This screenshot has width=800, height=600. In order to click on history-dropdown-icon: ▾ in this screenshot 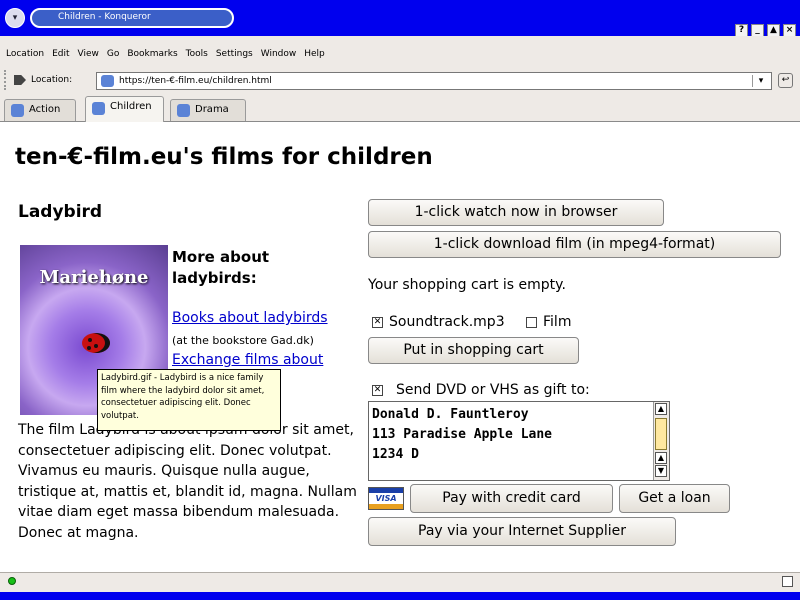, I will do `click(760, 81)`.